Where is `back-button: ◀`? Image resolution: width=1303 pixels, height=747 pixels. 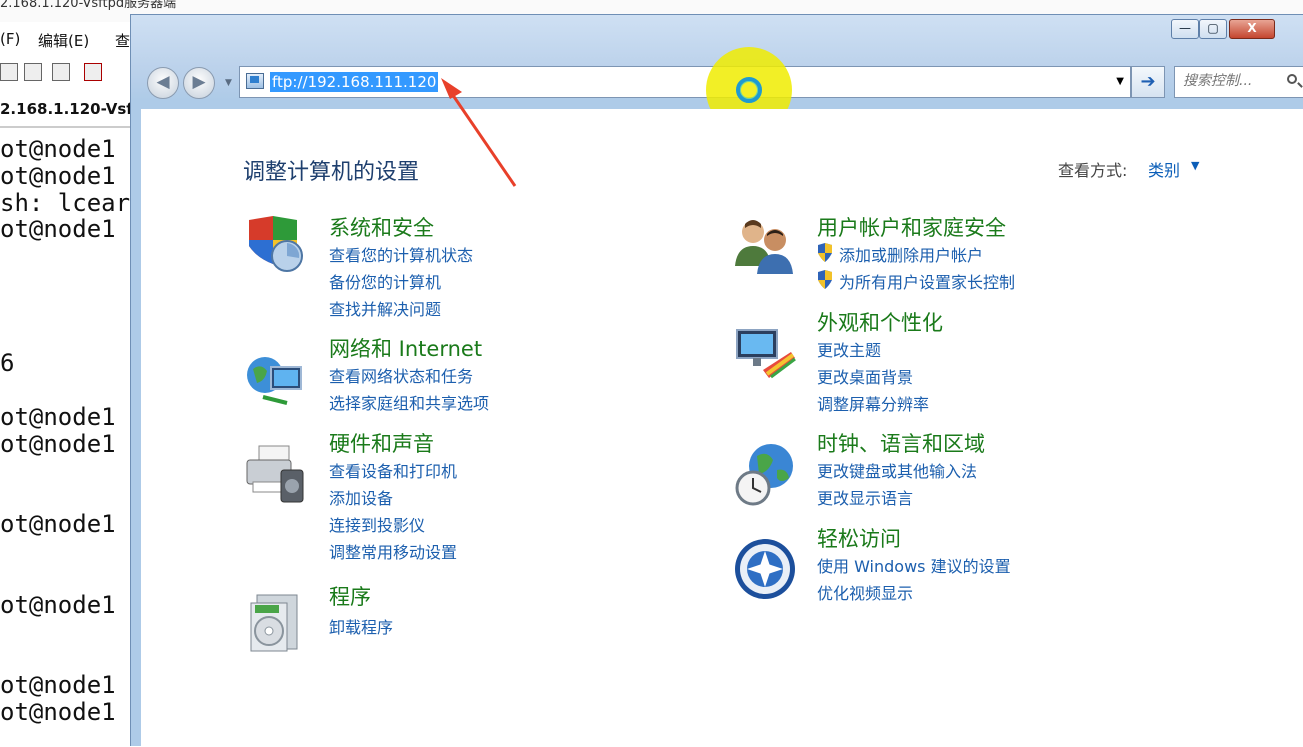 back-button: ◀ is located at coordinates (163, 83).